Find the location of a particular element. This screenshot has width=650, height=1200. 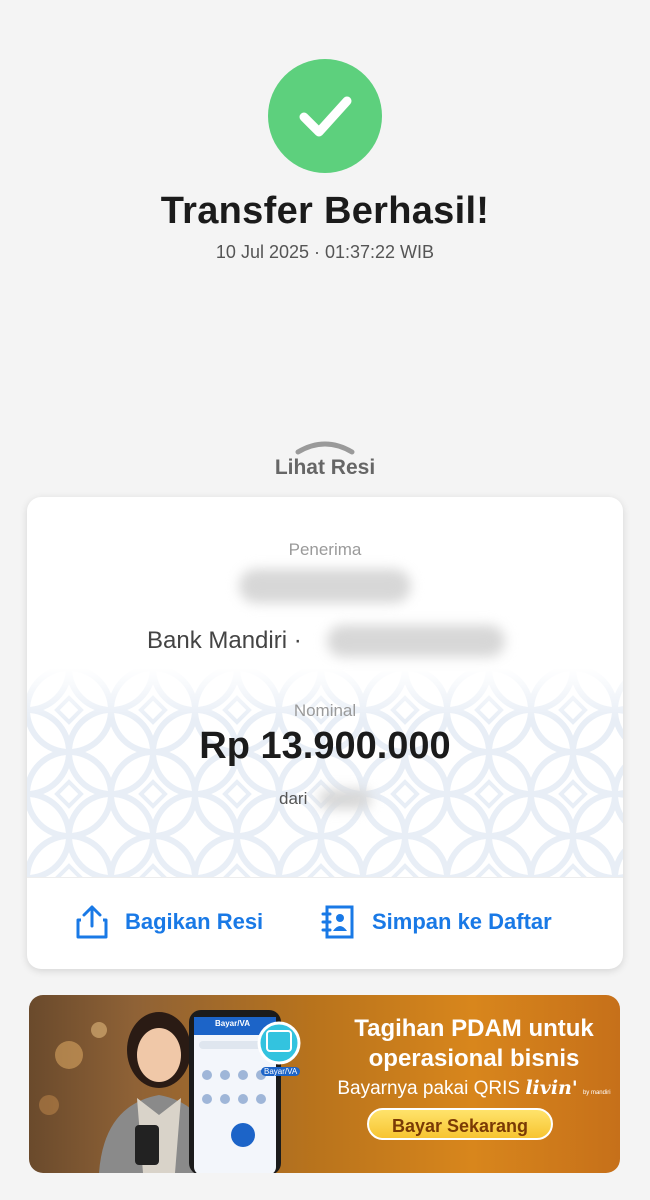

account-number-redacted is located at coordinates (416, 641).